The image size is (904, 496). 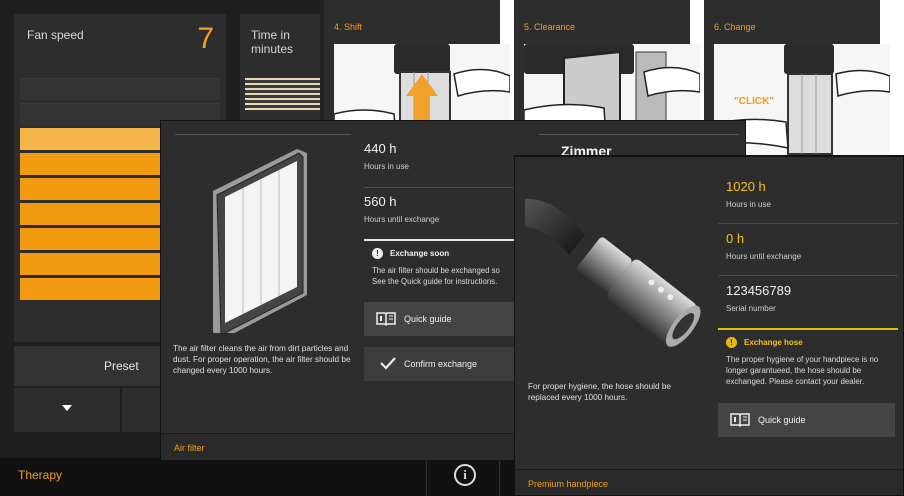 I want to click on hand-hours-in-use: 1020 h Hours in use, so click(x=811, y=194).